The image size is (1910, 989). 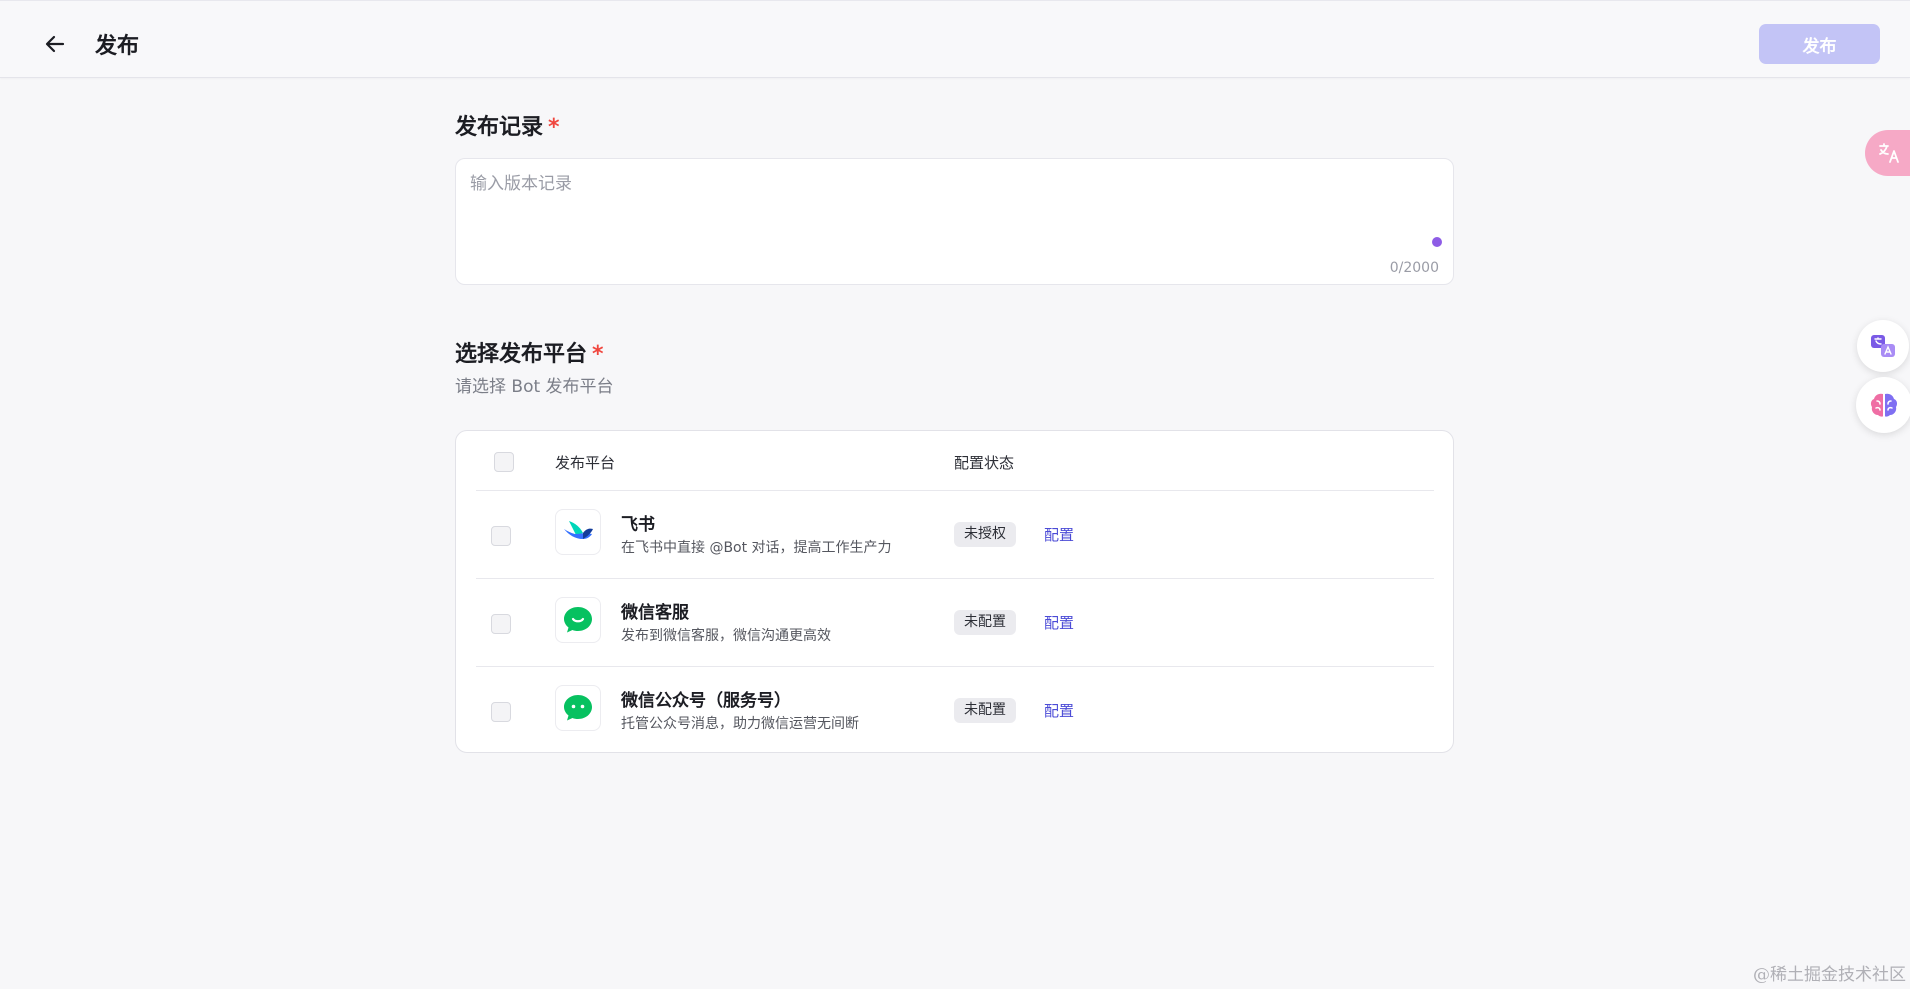 I want to click on translate-icon, so click(x=1889, y=153).